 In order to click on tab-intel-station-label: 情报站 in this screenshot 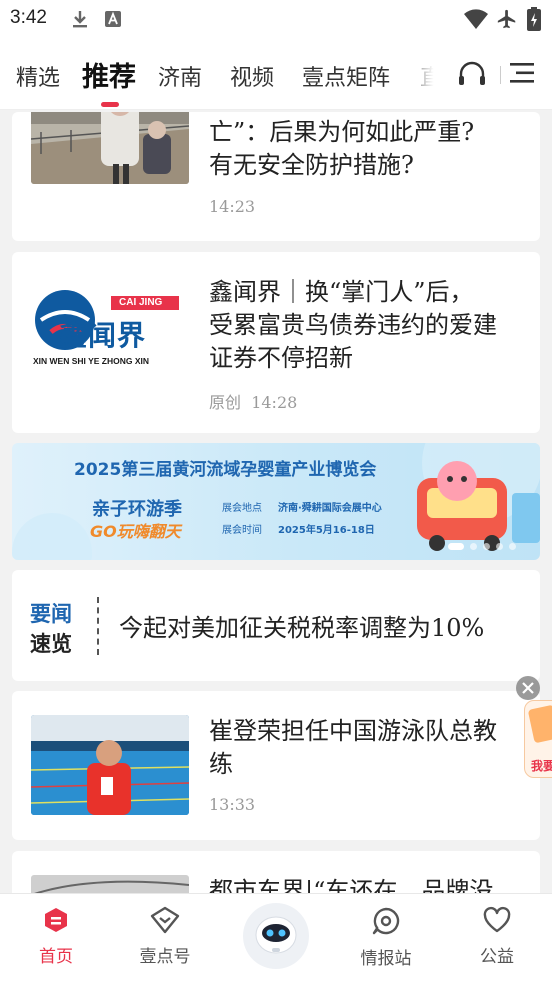, I will do `click(386, 959)`.